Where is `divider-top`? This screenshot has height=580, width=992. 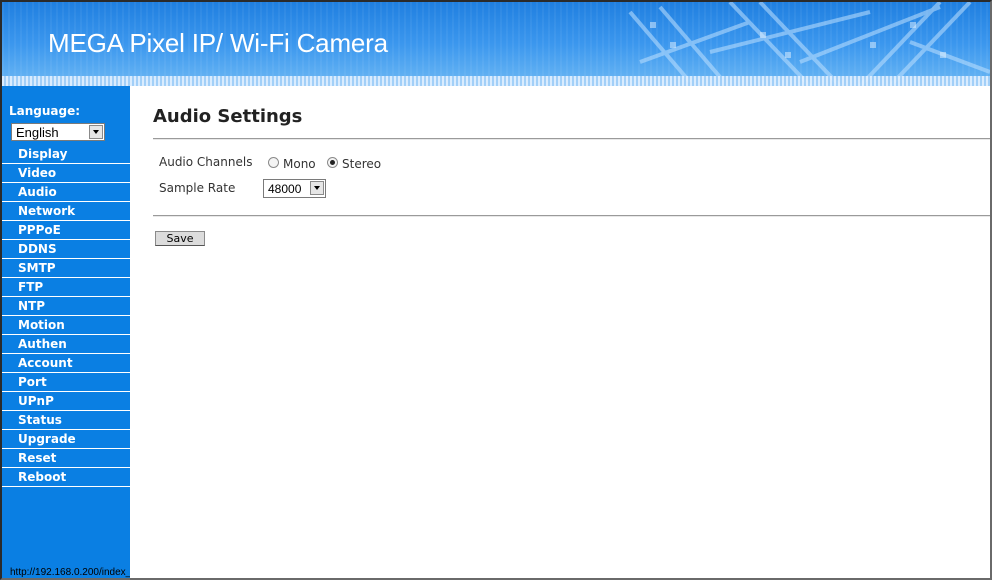
divider-top is located at coordinates (571, 139).